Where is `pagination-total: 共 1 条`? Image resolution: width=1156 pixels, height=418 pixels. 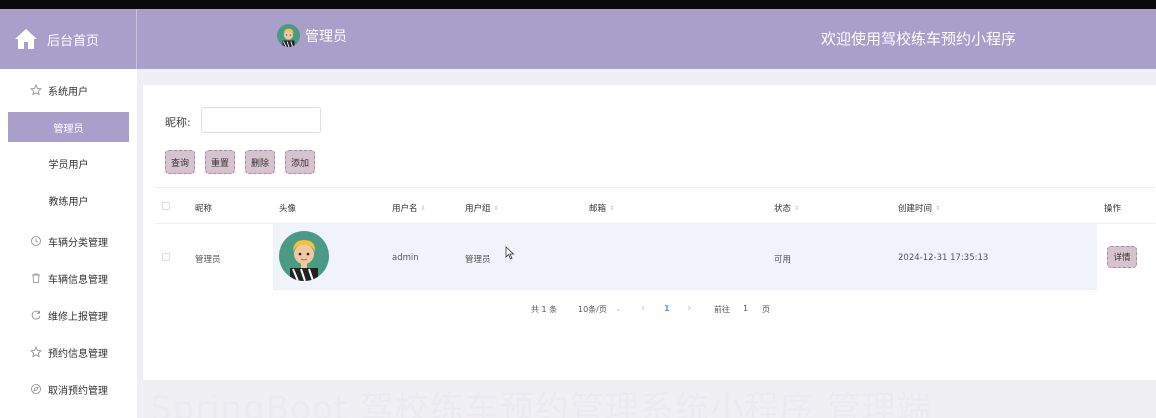
pagination-total: 共 1 条 is located at coordinates (544, 309).